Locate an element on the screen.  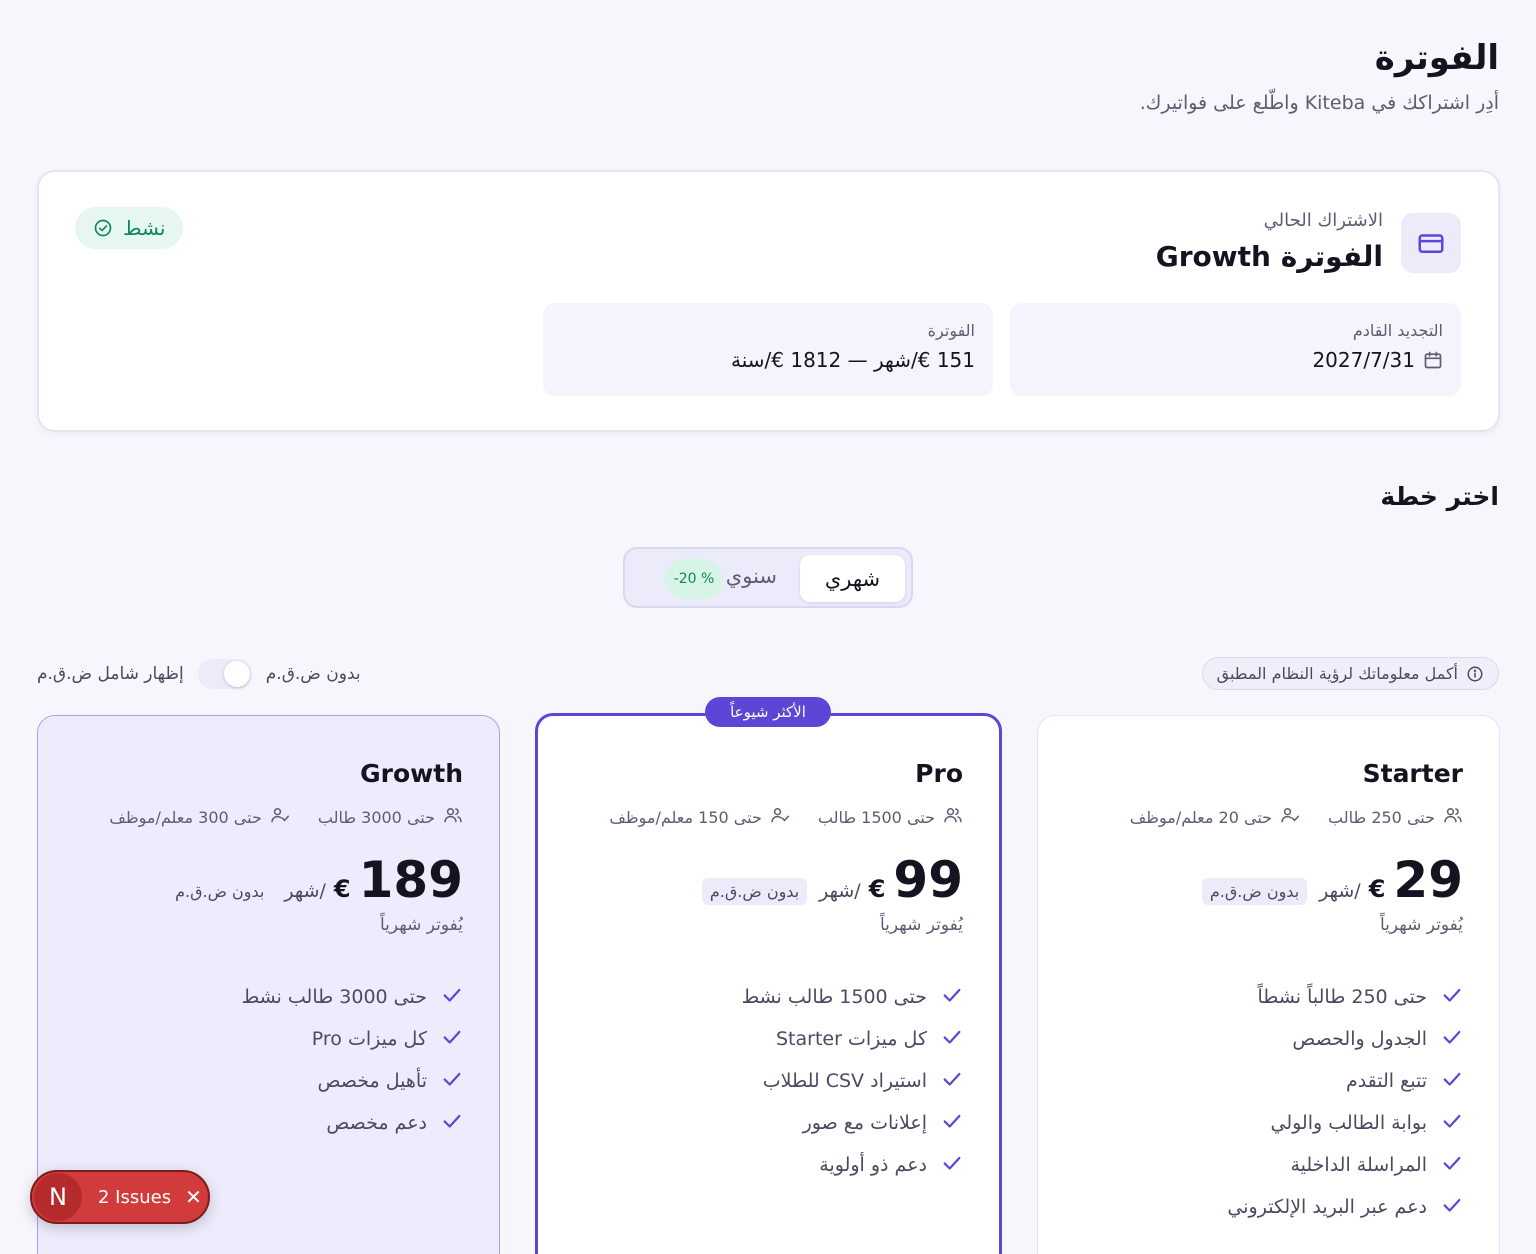
feature-item: كل ميزات Pro is located at coordinates (352, 1039).